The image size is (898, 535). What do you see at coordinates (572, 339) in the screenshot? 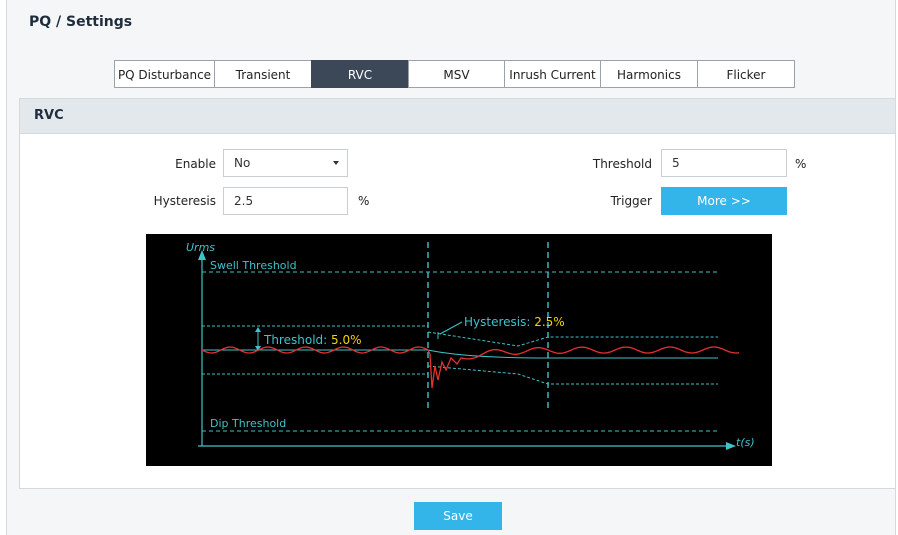
I see `upper-hysteresis-line` at bounding box center [572, 339].